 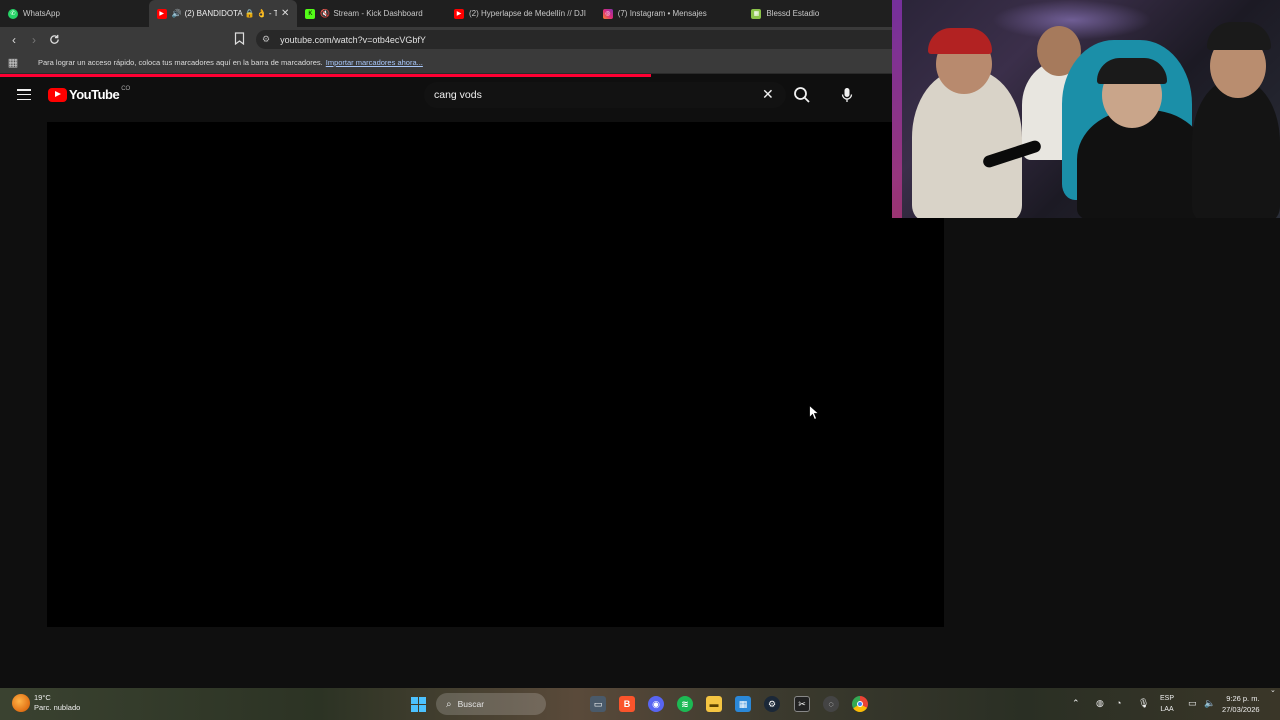 What do you see at coordinates (491, 704) in the screenshot?
I see `taskbar-search: ⌕ Buscar` at bounding box center [491, 704].